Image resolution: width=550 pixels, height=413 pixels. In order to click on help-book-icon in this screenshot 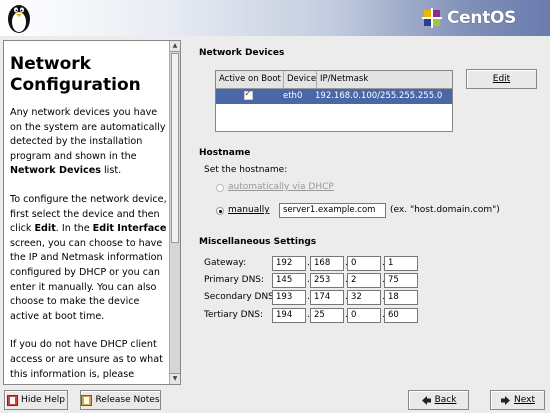, I will do `click(13, 400)`.